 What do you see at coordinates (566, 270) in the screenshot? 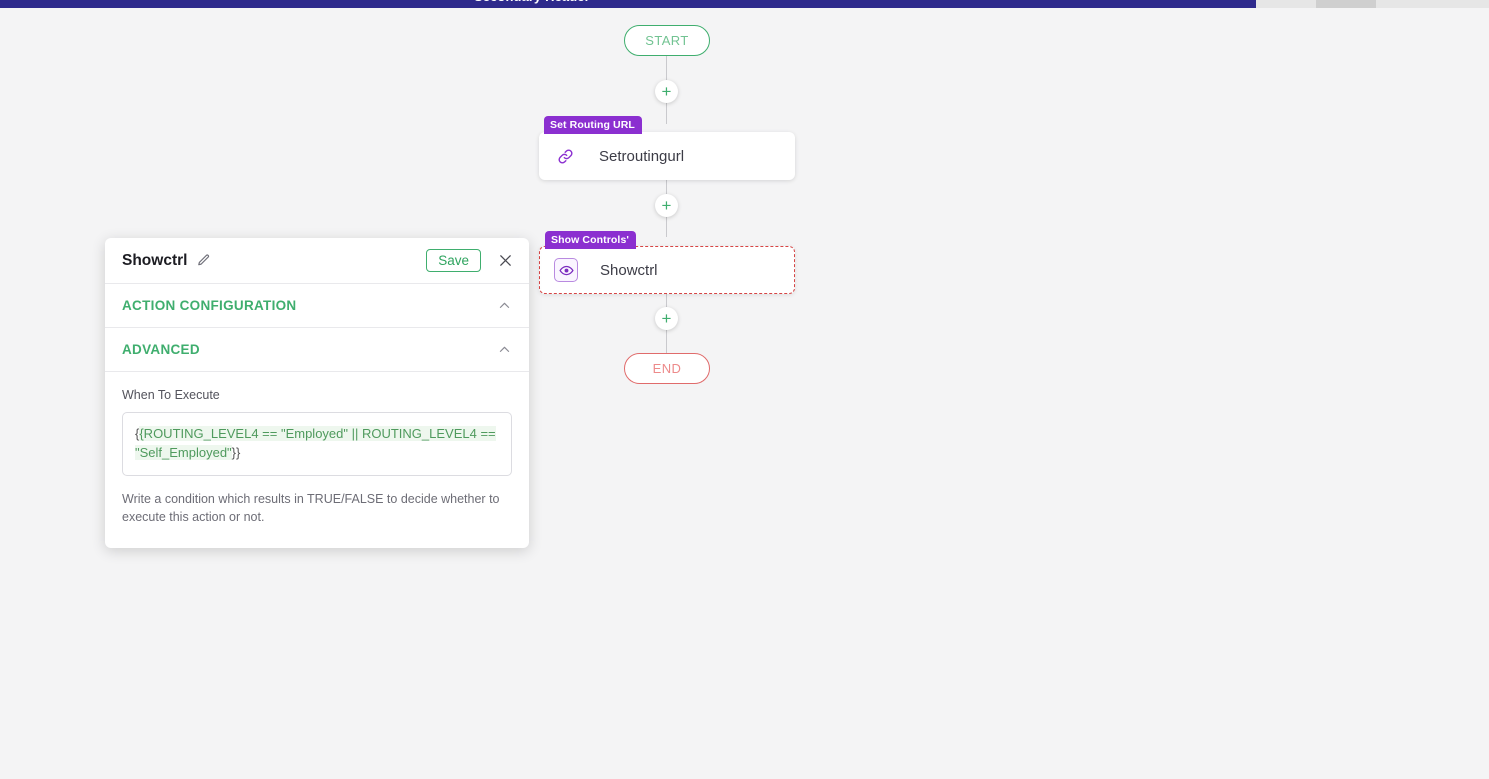
I see `eye-icon` at bounding box center [566, 270].